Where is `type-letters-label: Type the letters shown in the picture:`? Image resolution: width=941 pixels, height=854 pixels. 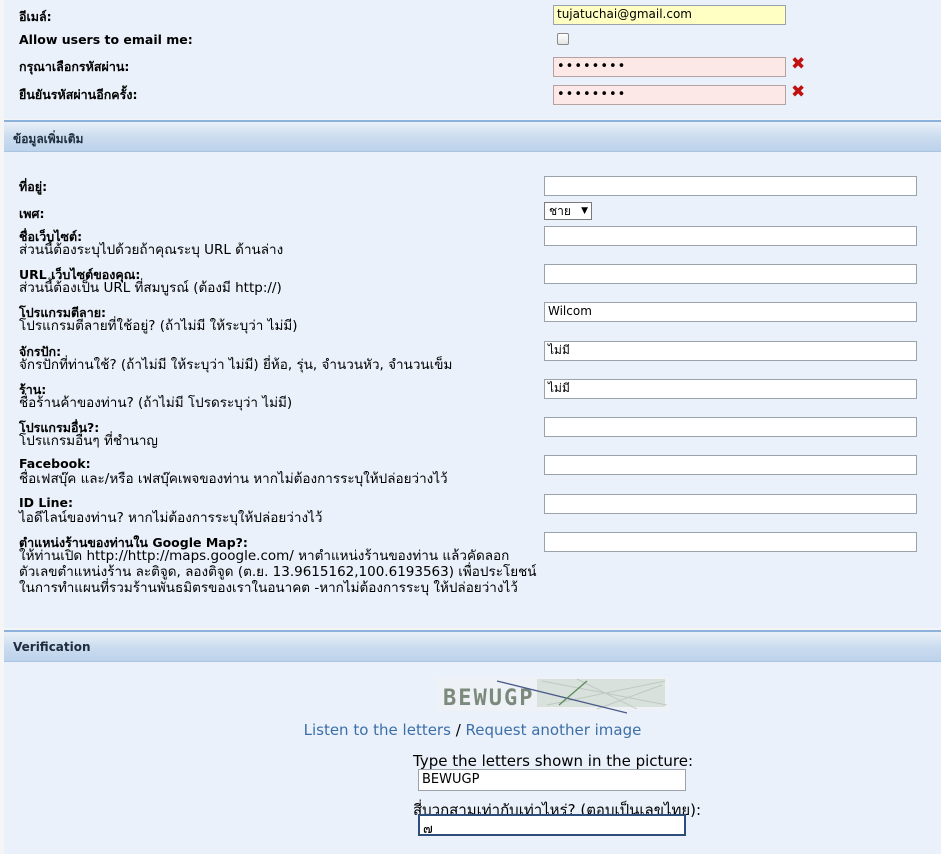 type-letters-label: Type the letters shown in the picture: is located at coordinates (553, 761).